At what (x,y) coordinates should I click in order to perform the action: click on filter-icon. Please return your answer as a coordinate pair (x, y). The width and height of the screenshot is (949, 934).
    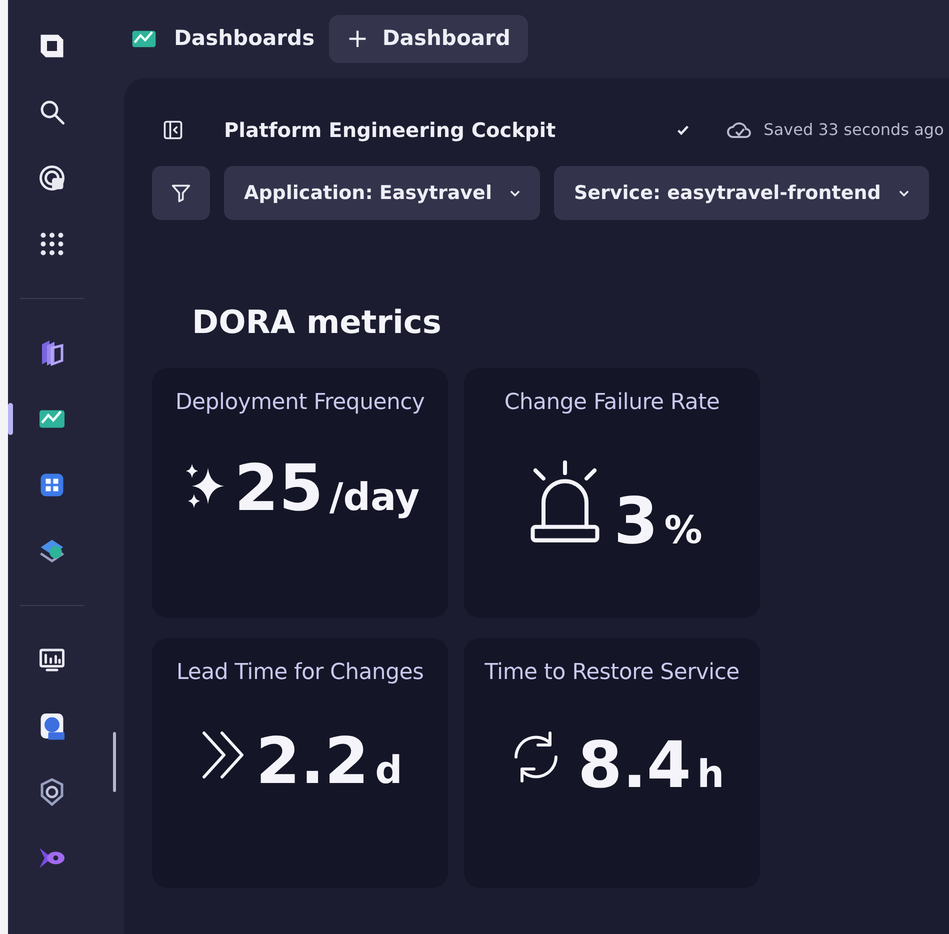
    Looking at the image, I should click on (181, 193).